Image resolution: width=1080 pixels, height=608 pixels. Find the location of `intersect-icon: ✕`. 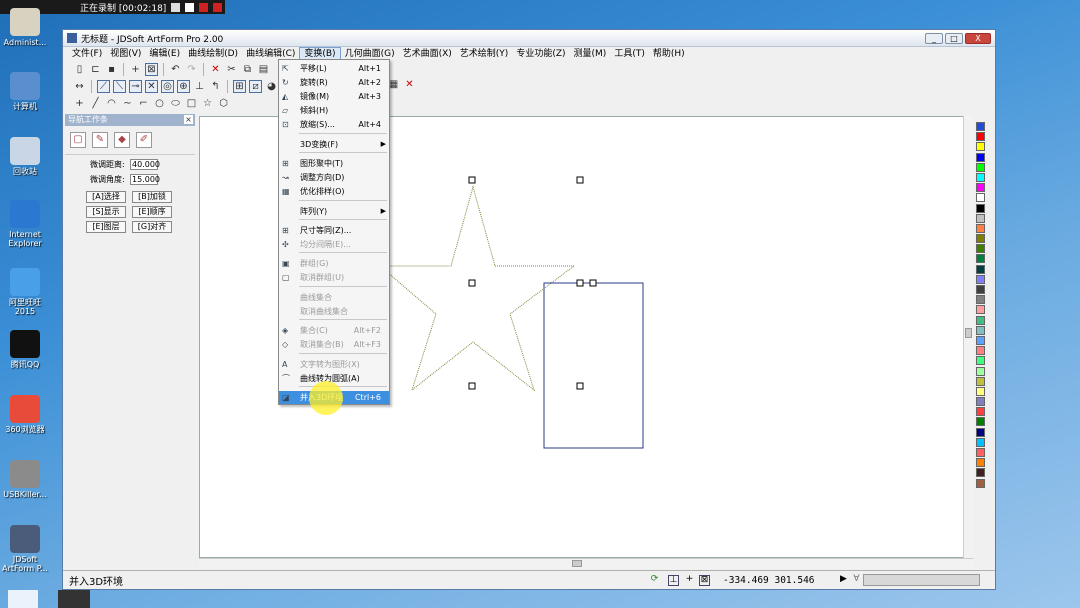

intersect-icon: ✕ is located at coordinates (151, 86).